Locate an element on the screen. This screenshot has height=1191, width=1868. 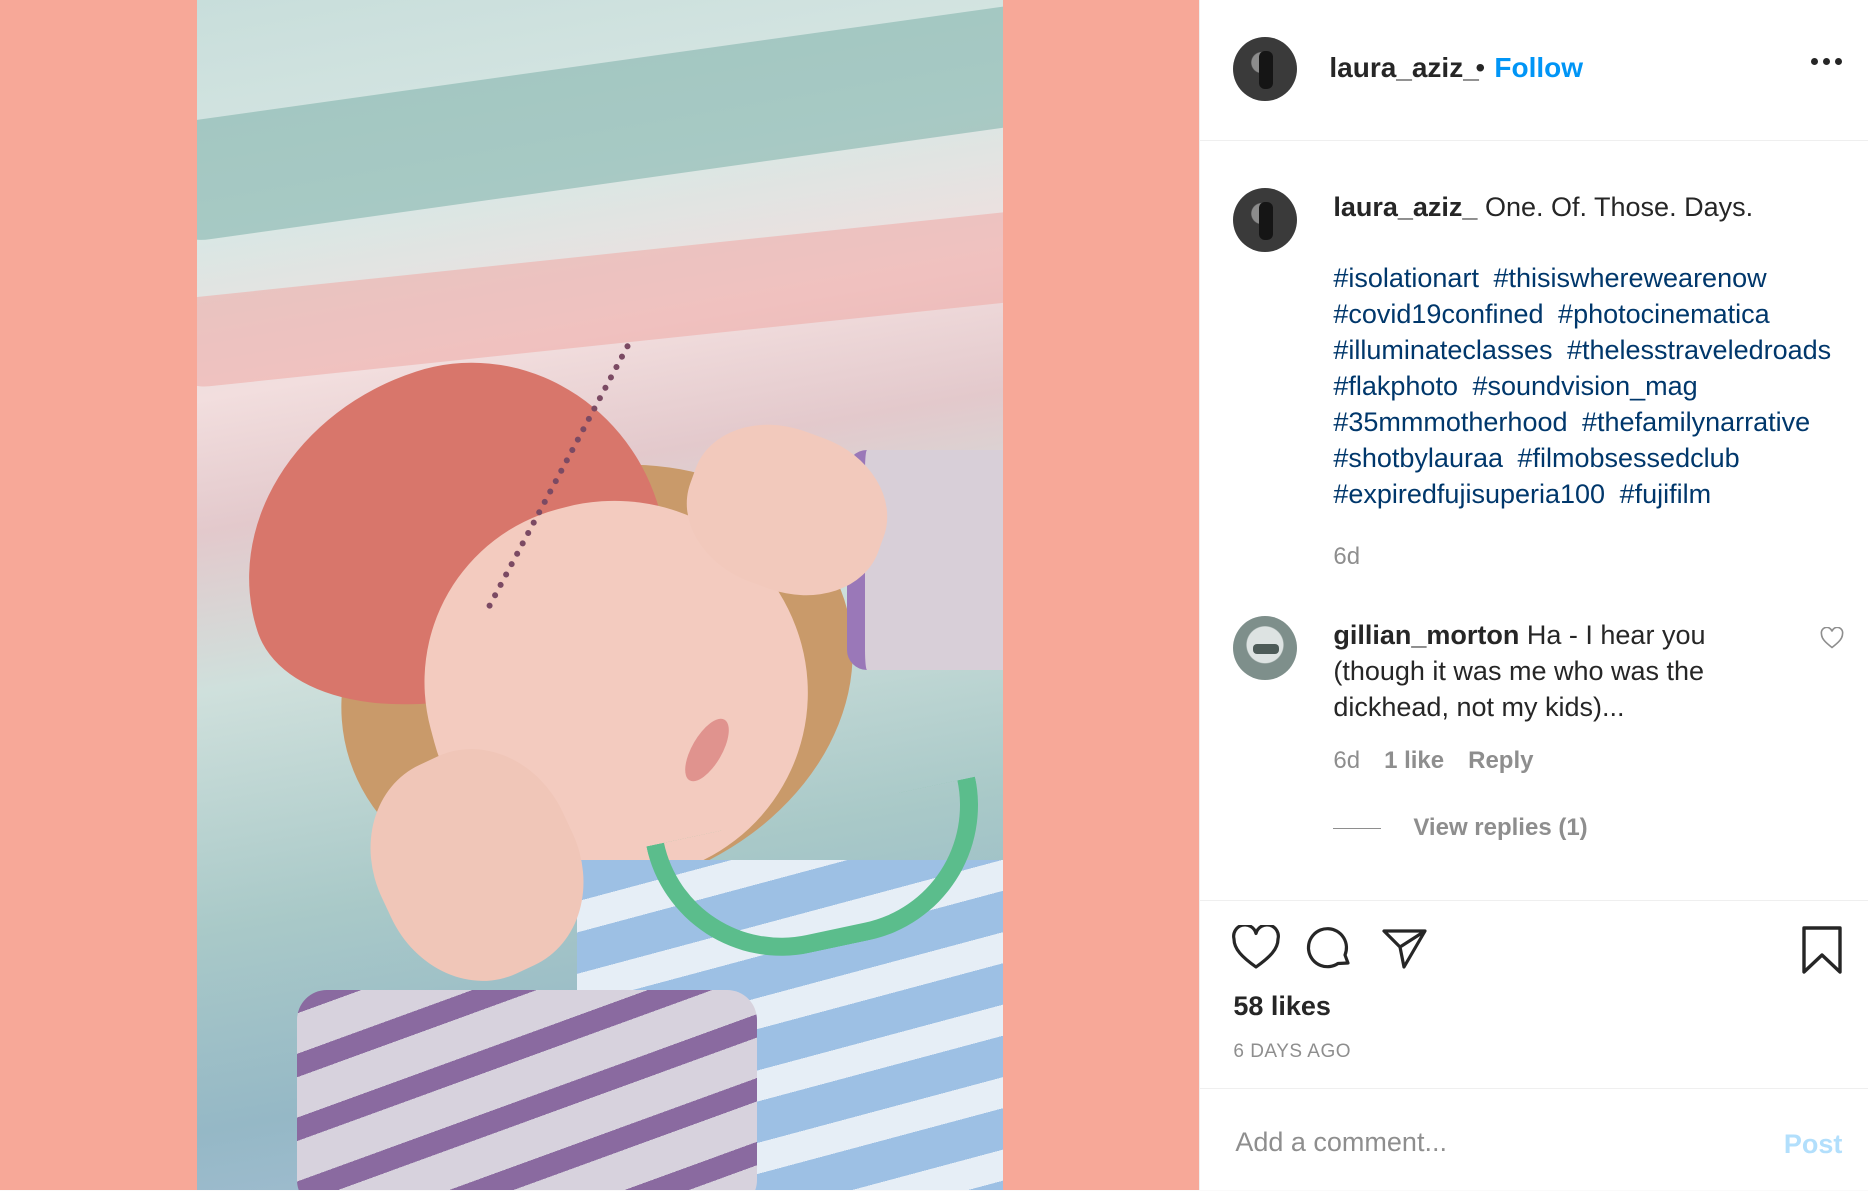
commenter-username: gillian_morton is located at coordinates (1426, 635).